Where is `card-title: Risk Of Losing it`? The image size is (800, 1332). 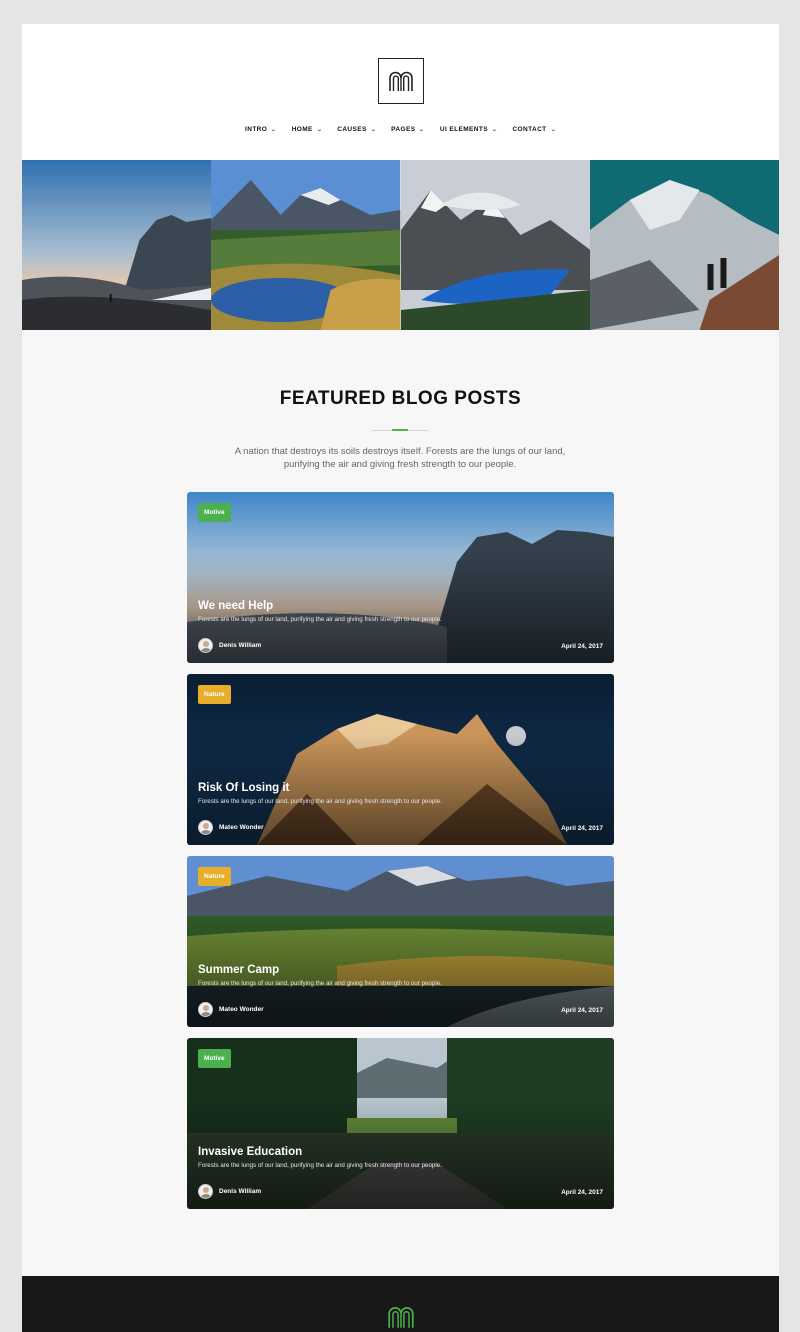 card-title: Risk Of Losing it is located at coordinates (243, 788).